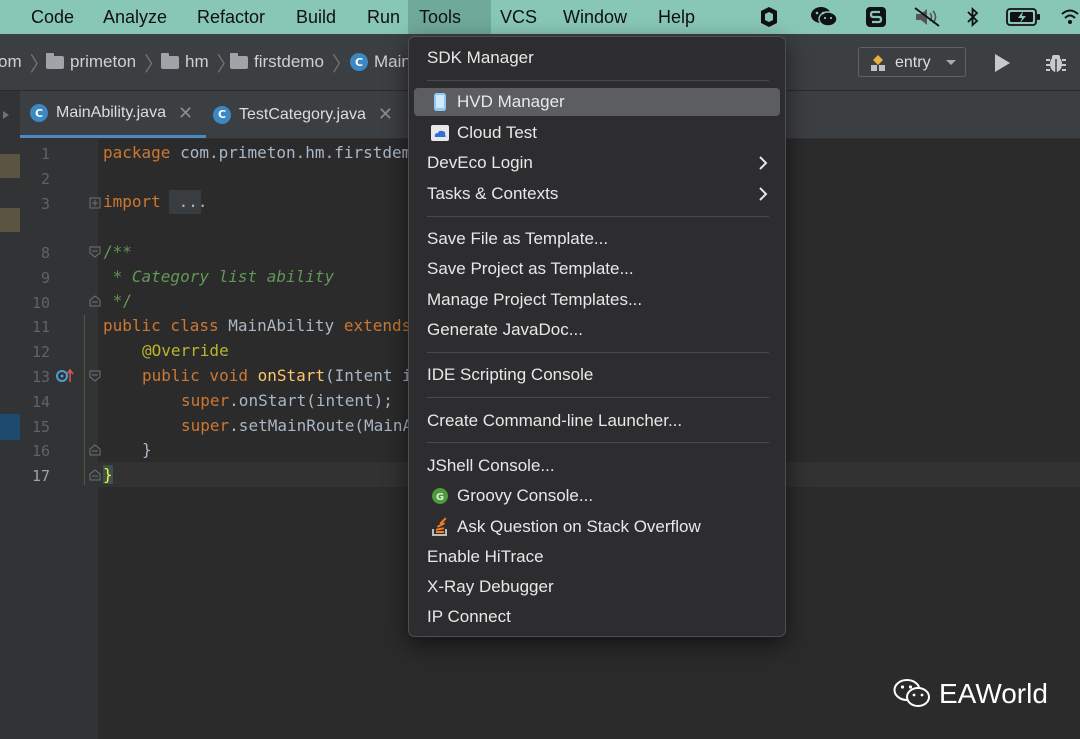 Image resolution: width=1080 pixels, height=739 pixels. I want to click on menu-tools: Tools, so click(449, 17).